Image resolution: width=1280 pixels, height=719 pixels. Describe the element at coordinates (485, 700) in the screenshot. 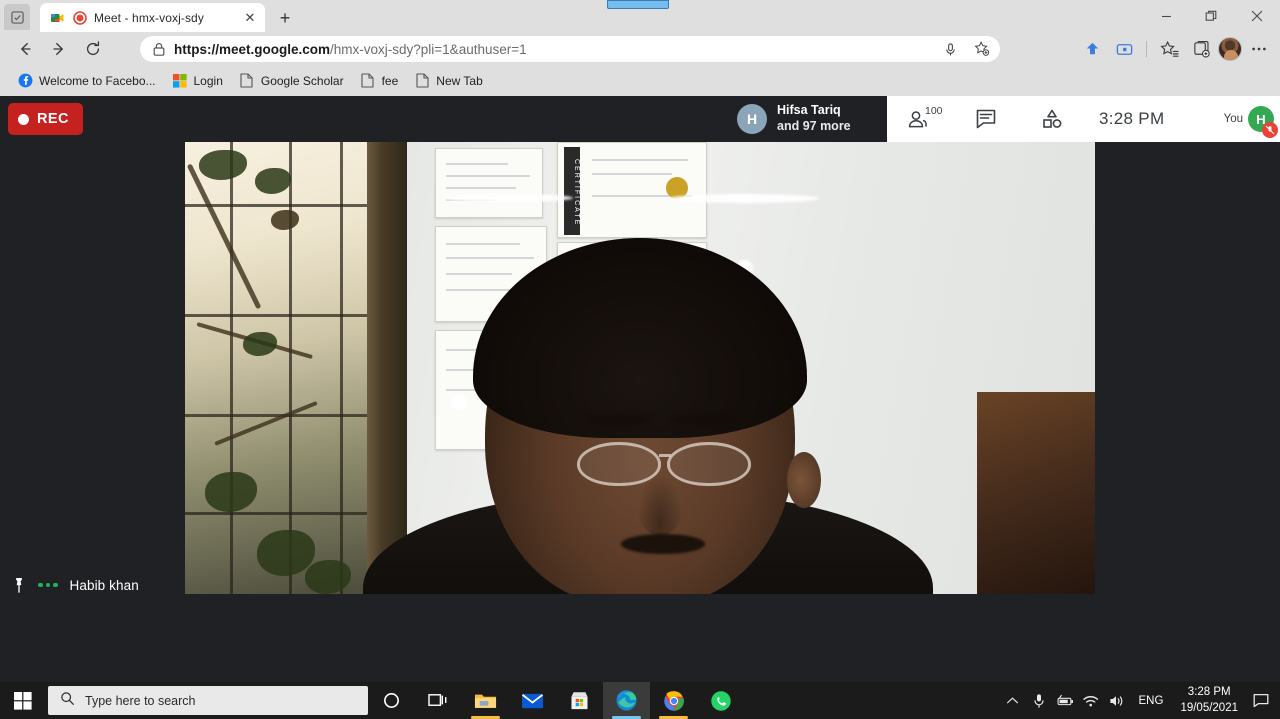

I see `taskbar-app-file-explorer` at that location.